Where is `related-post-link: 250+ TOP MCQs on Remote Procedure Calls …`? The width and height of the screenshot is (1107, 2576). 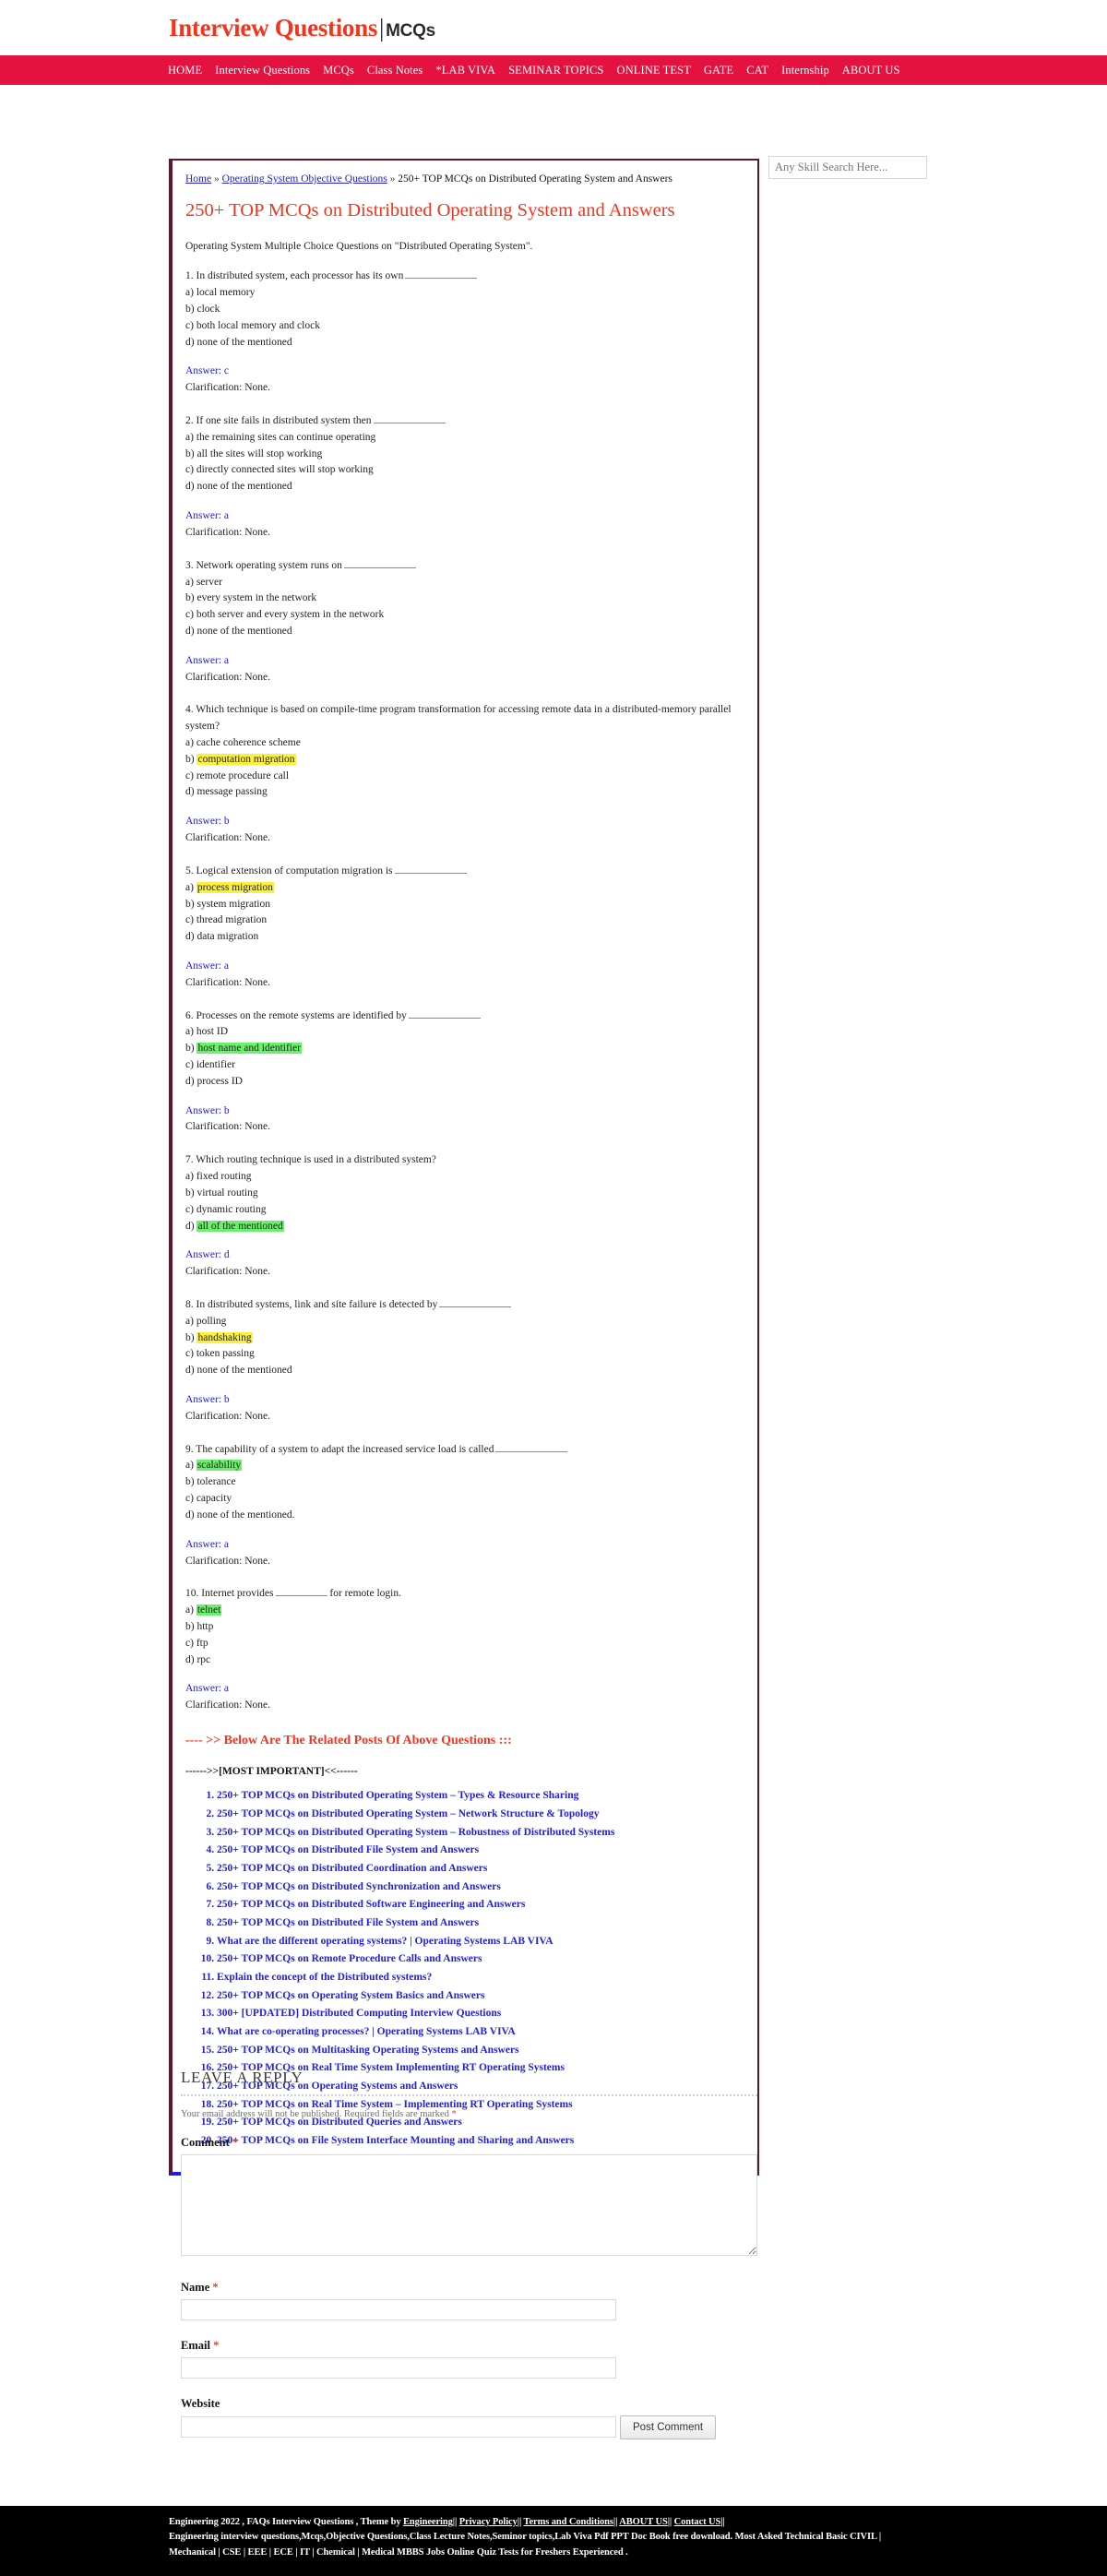
related-post-link: 250+ TOP MCQs on Remote Procedure Calls … is located at coordinates (349, 1959).